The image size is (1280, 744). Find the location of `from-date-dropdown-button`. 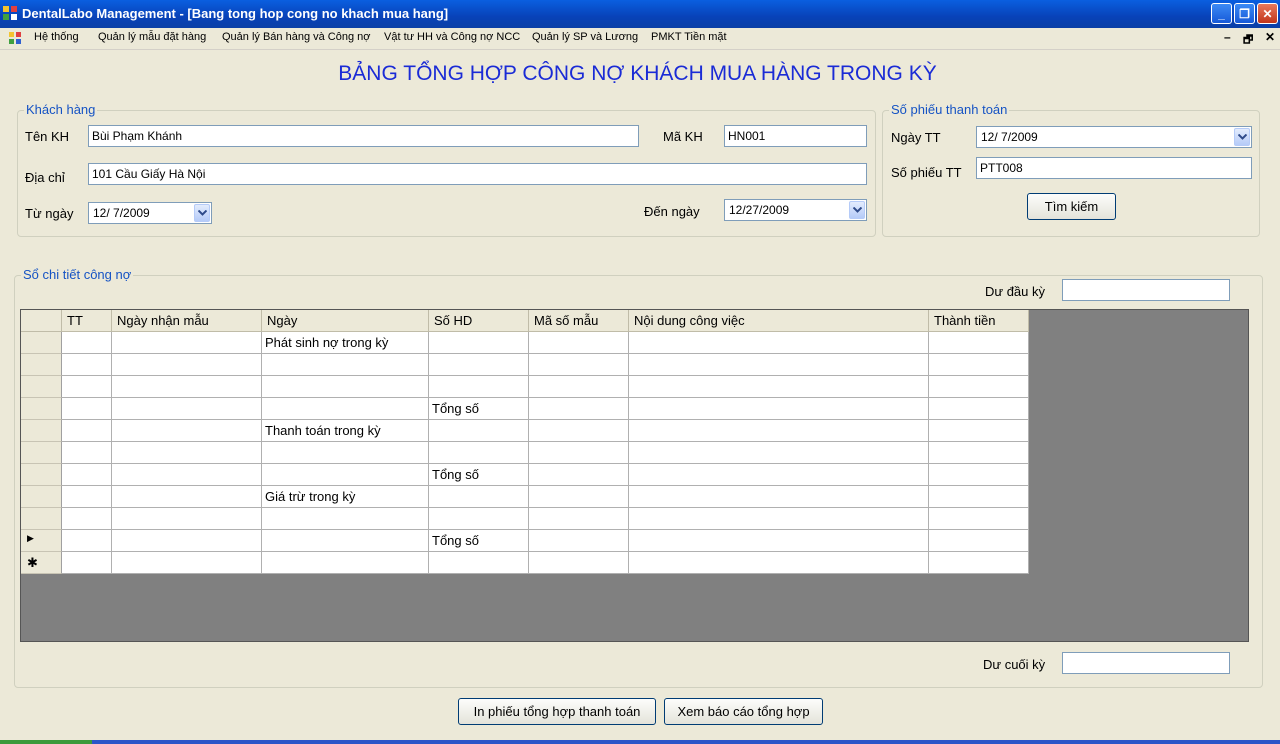

from-date-dropdown-button is located at coordinates (202, 213).